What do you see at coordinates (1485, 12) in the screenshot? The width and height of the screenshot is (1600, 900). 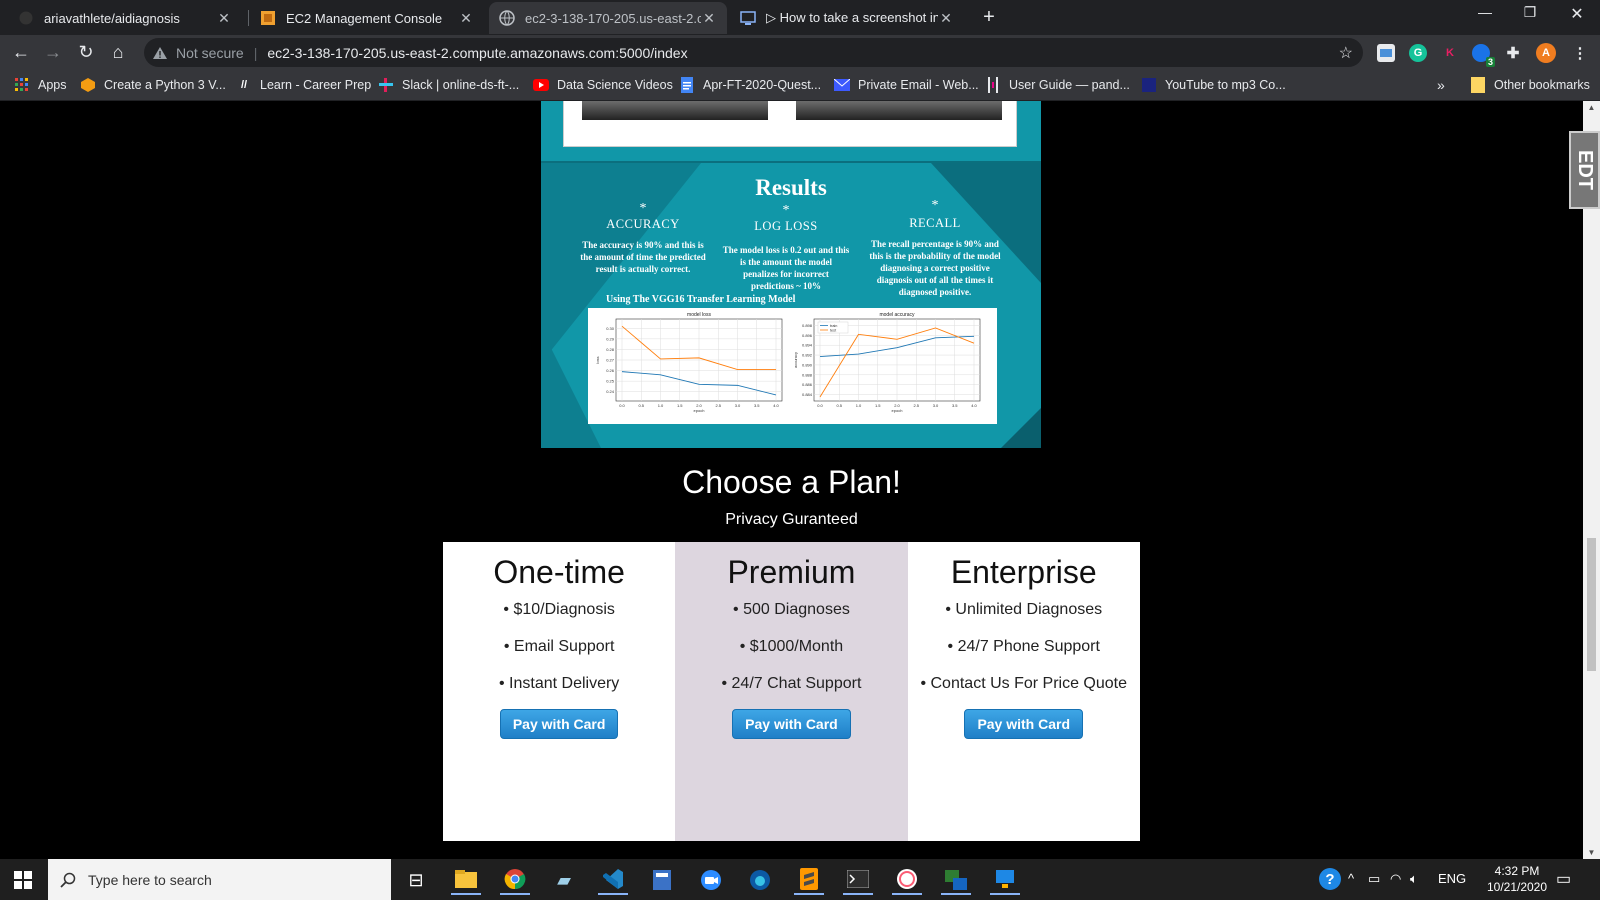 I see `minimize-button: —` at bounding box center [1485, 12].